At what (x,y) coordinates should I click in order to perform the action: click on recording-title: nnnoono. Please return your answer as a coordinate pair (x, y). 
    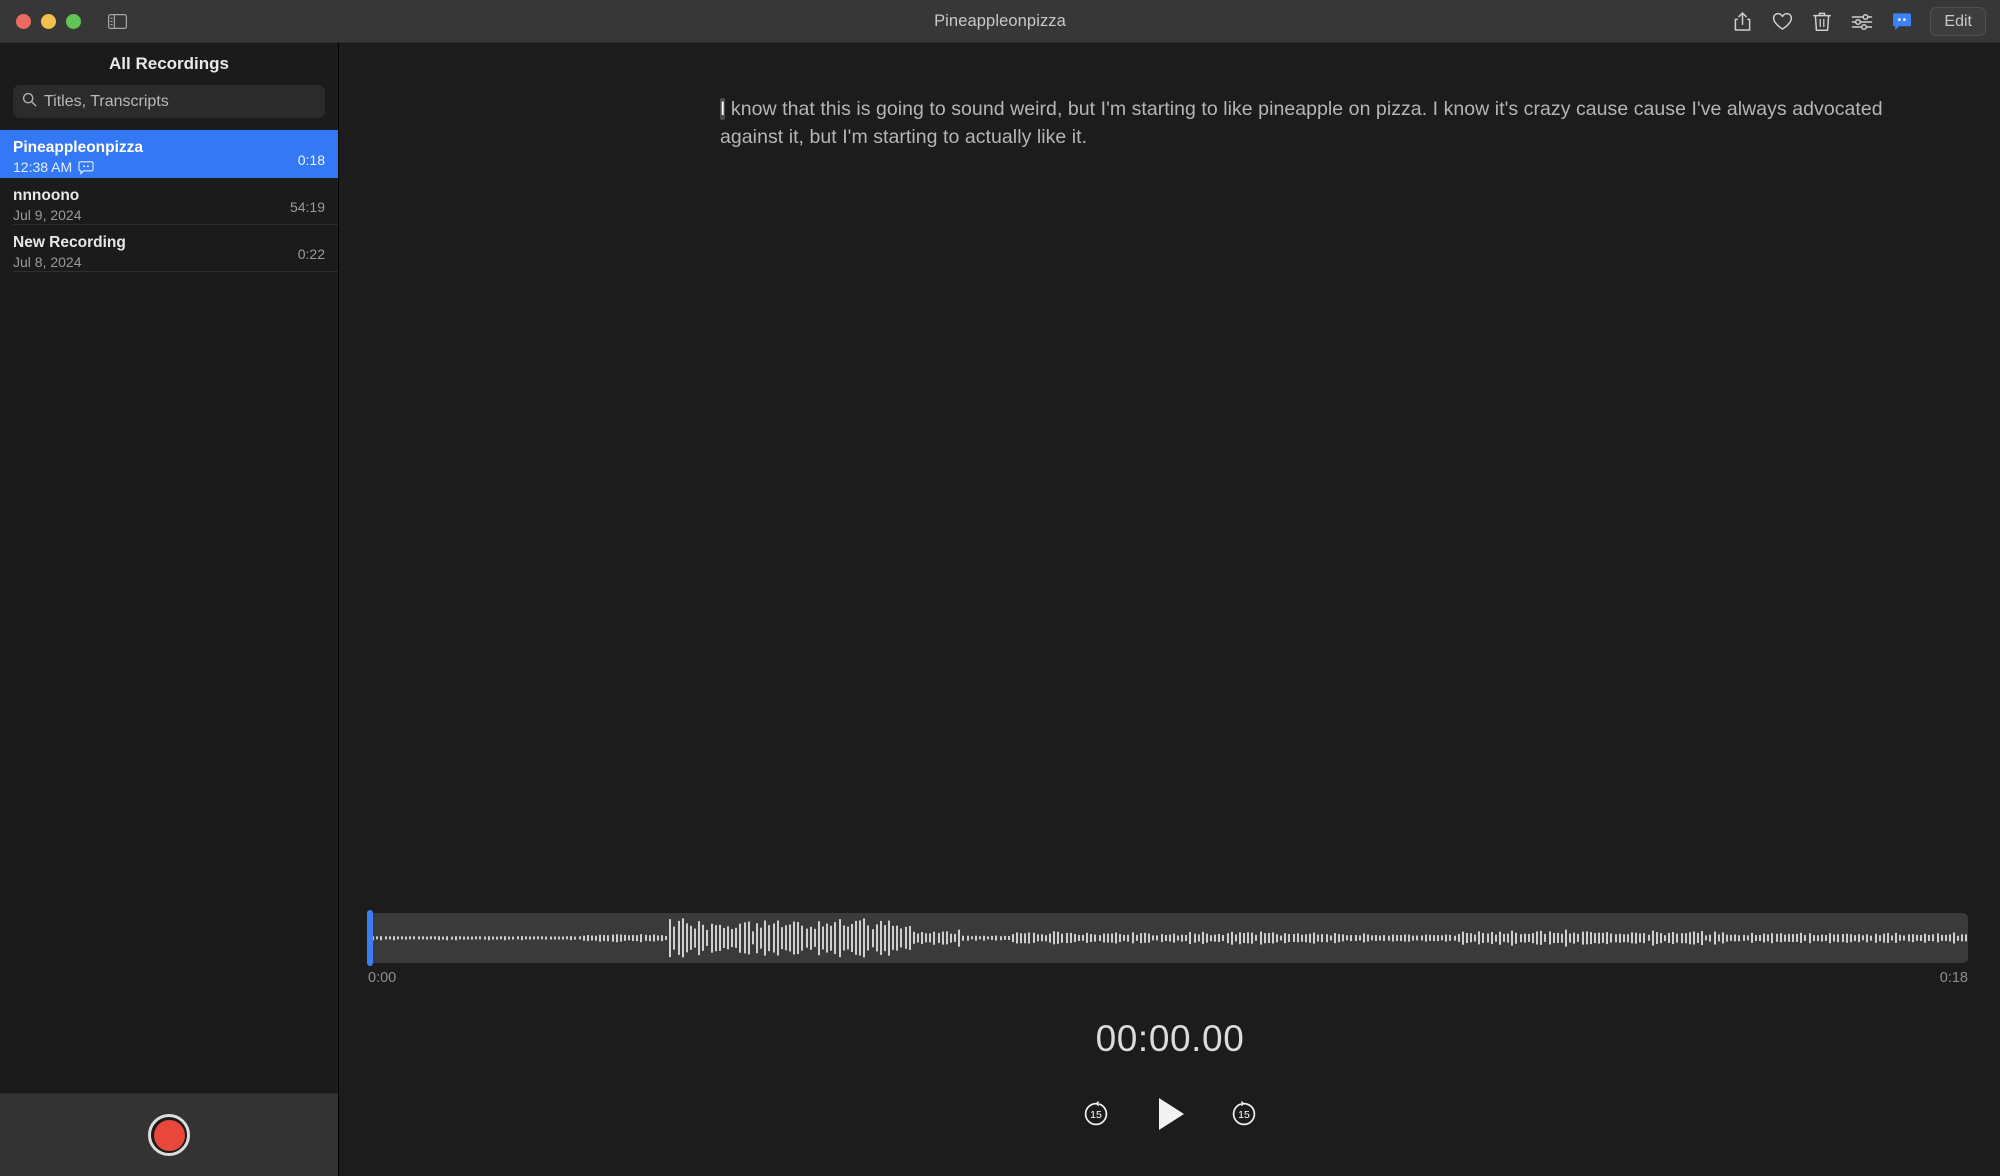
    Looking at the image, I should click on (46, 195).